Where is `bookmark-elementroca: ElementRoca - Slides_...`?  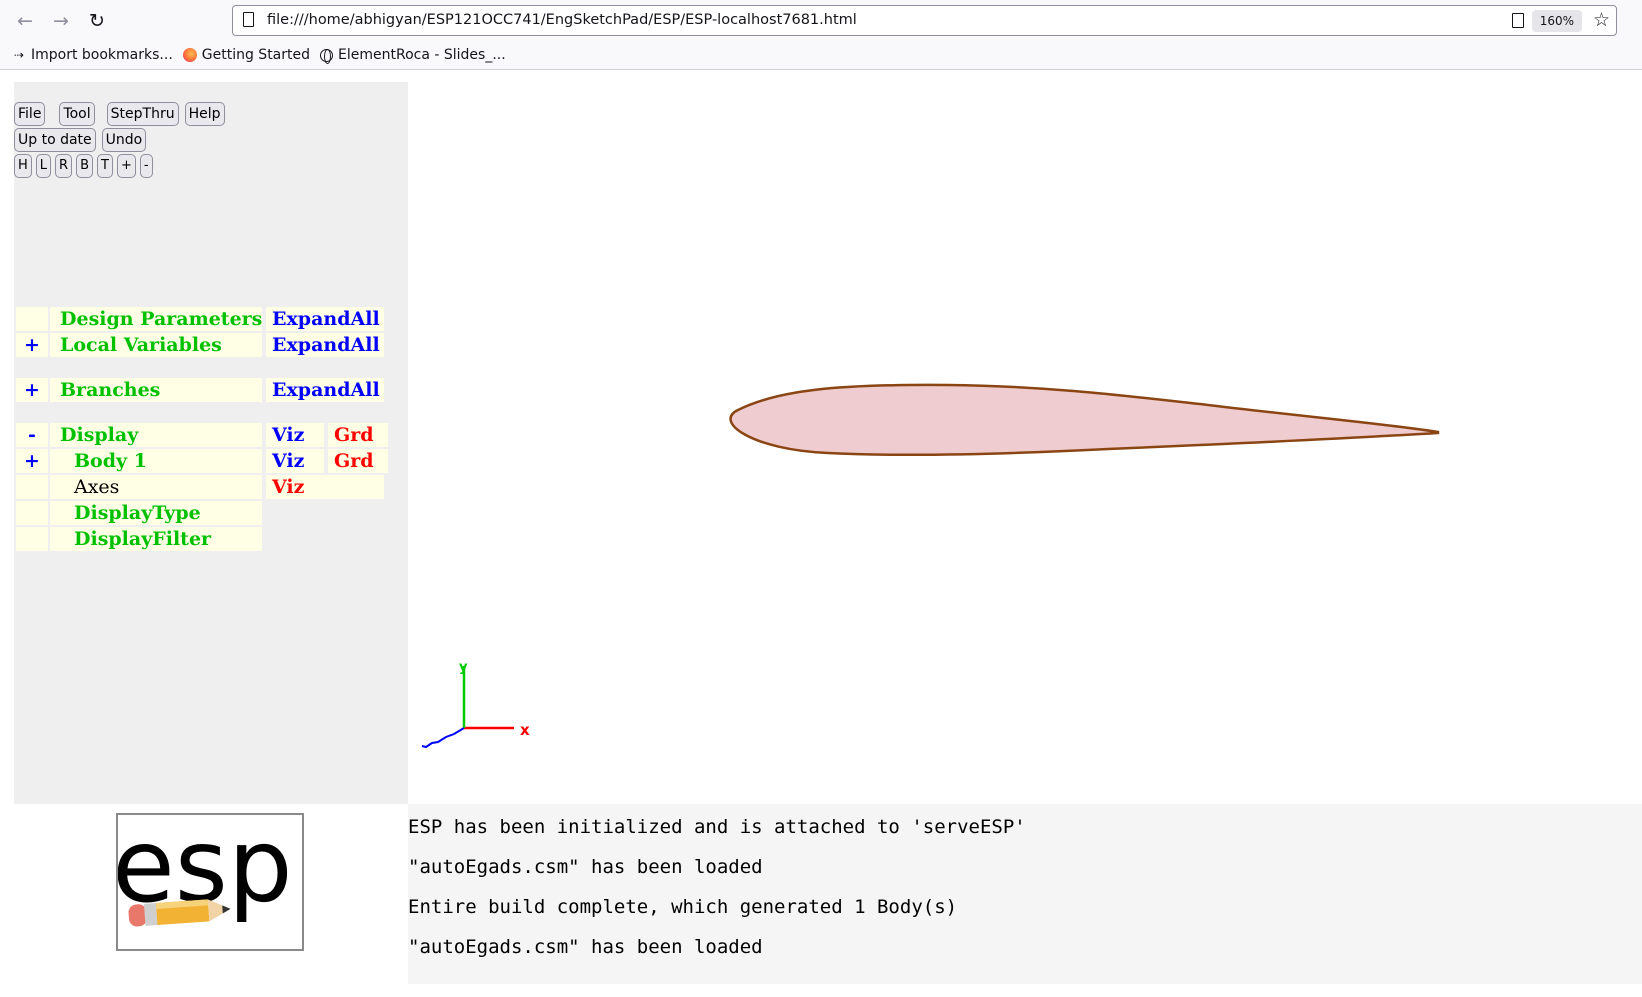 bookmark-elementroca: ElementRoca - Slides_... is located at coordinates (413, 55).